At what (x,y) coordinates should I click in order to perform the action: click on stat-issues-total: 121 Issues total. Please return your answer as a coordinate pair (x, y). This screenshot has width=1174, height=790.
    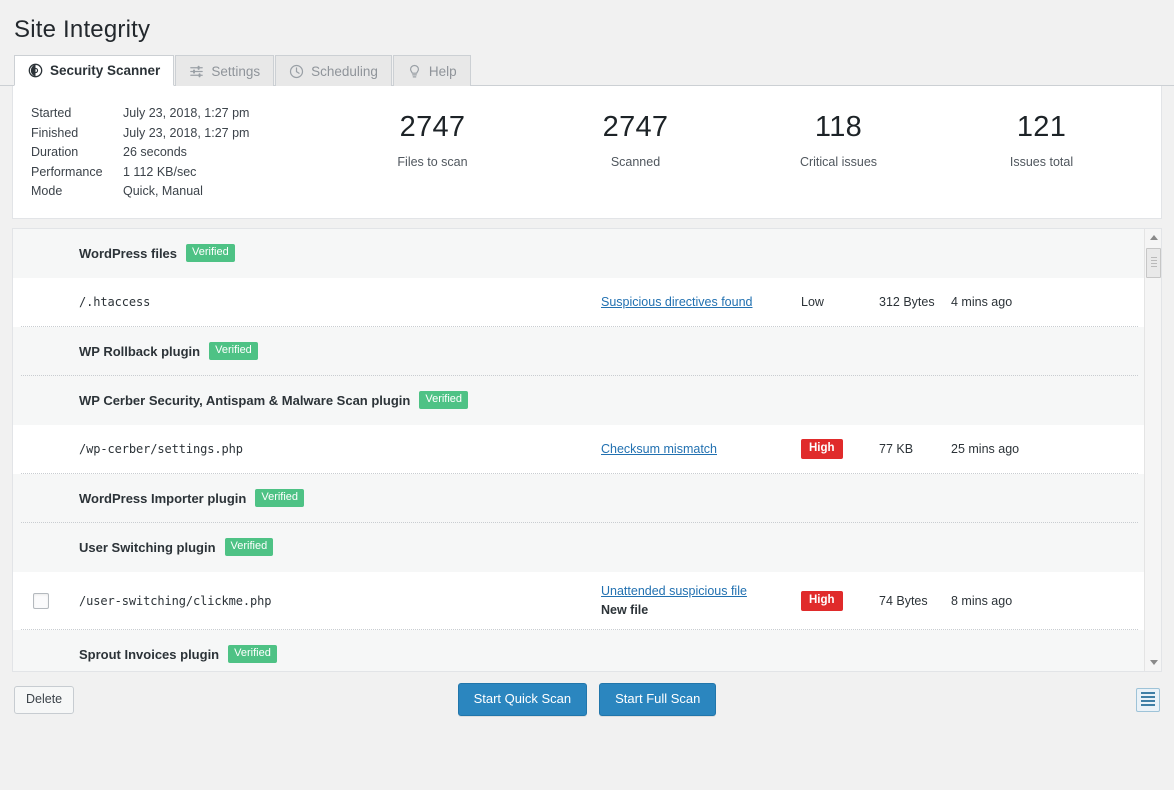
    Looking at the image, I should click on (1041, 139).